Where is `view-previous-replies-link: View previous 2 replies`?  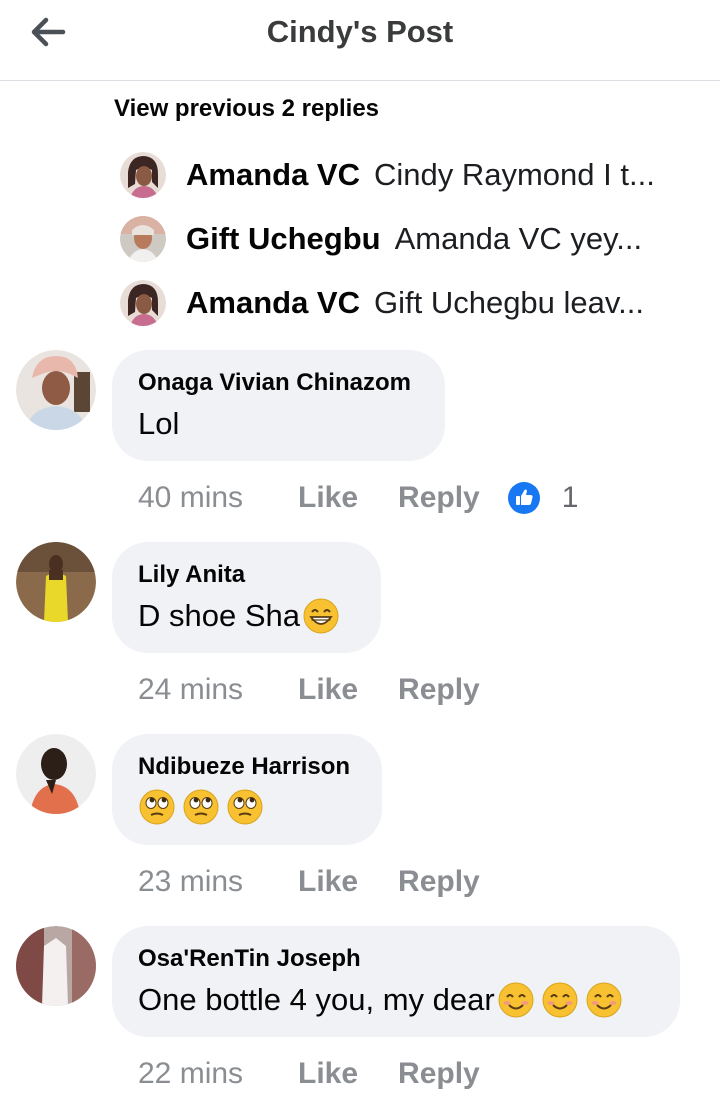
view-previous-replies-link: View previous 2 replies is located at coordinates (246, 109).